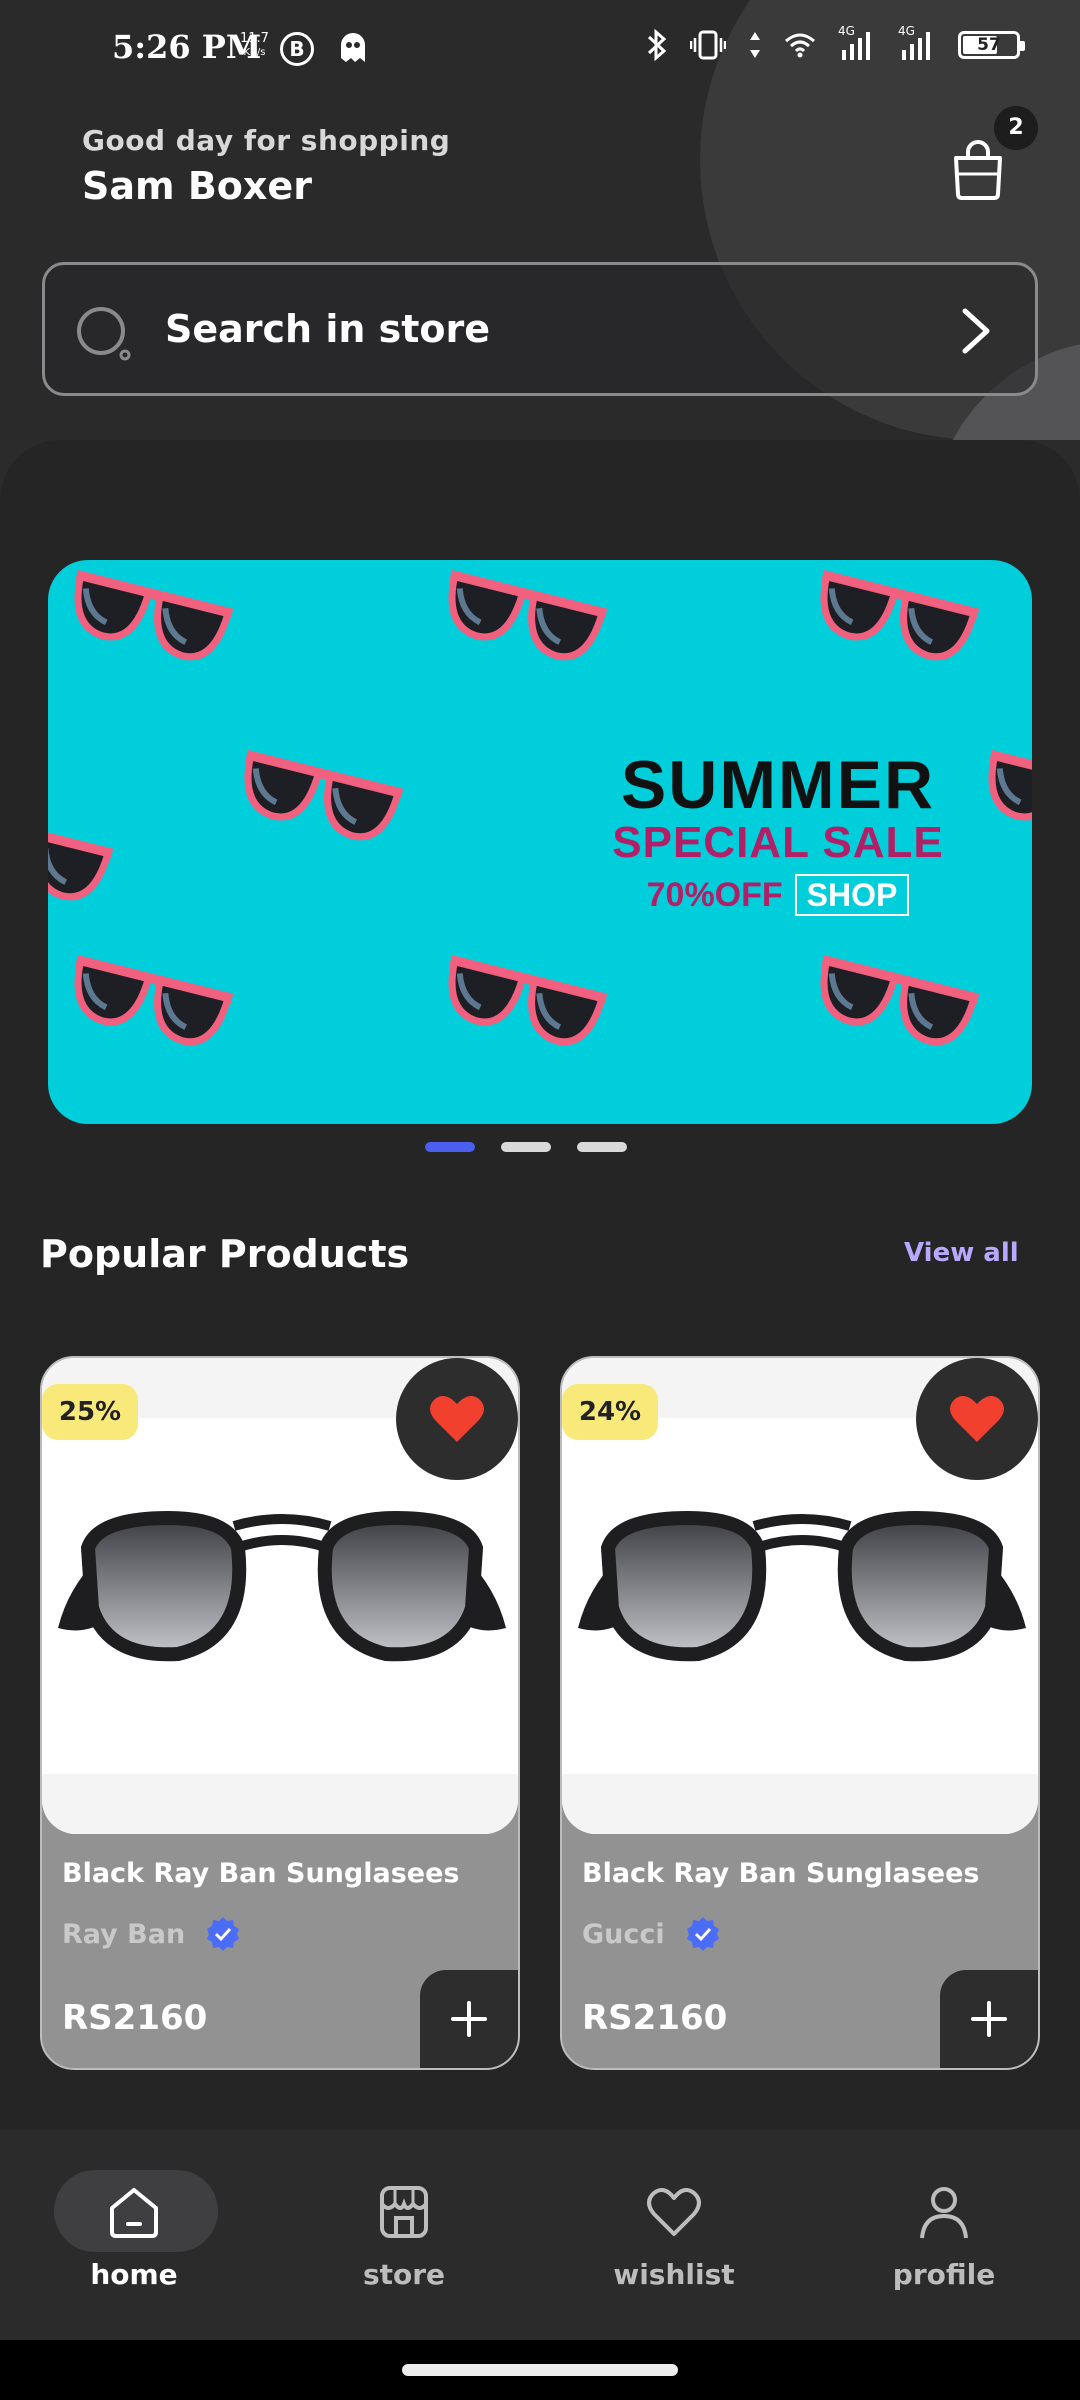 The width and height of the screenshot is (1080, 2400). Describe the element at coordinates (404, 2212) in the screenshot. I see `store-icon` at that location.